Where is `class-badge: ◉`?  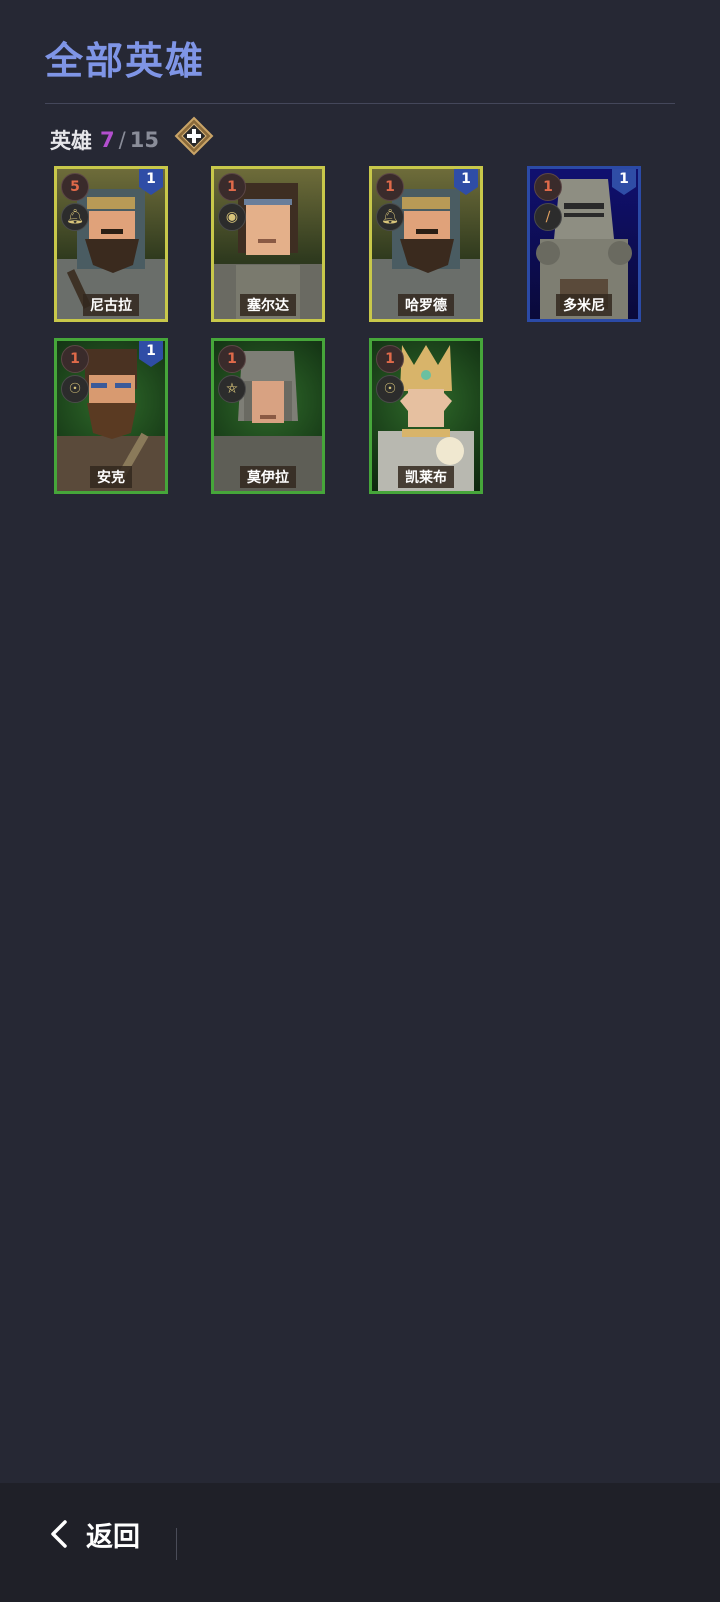 class-badge: ◉ is located at coordinates (232, 217).